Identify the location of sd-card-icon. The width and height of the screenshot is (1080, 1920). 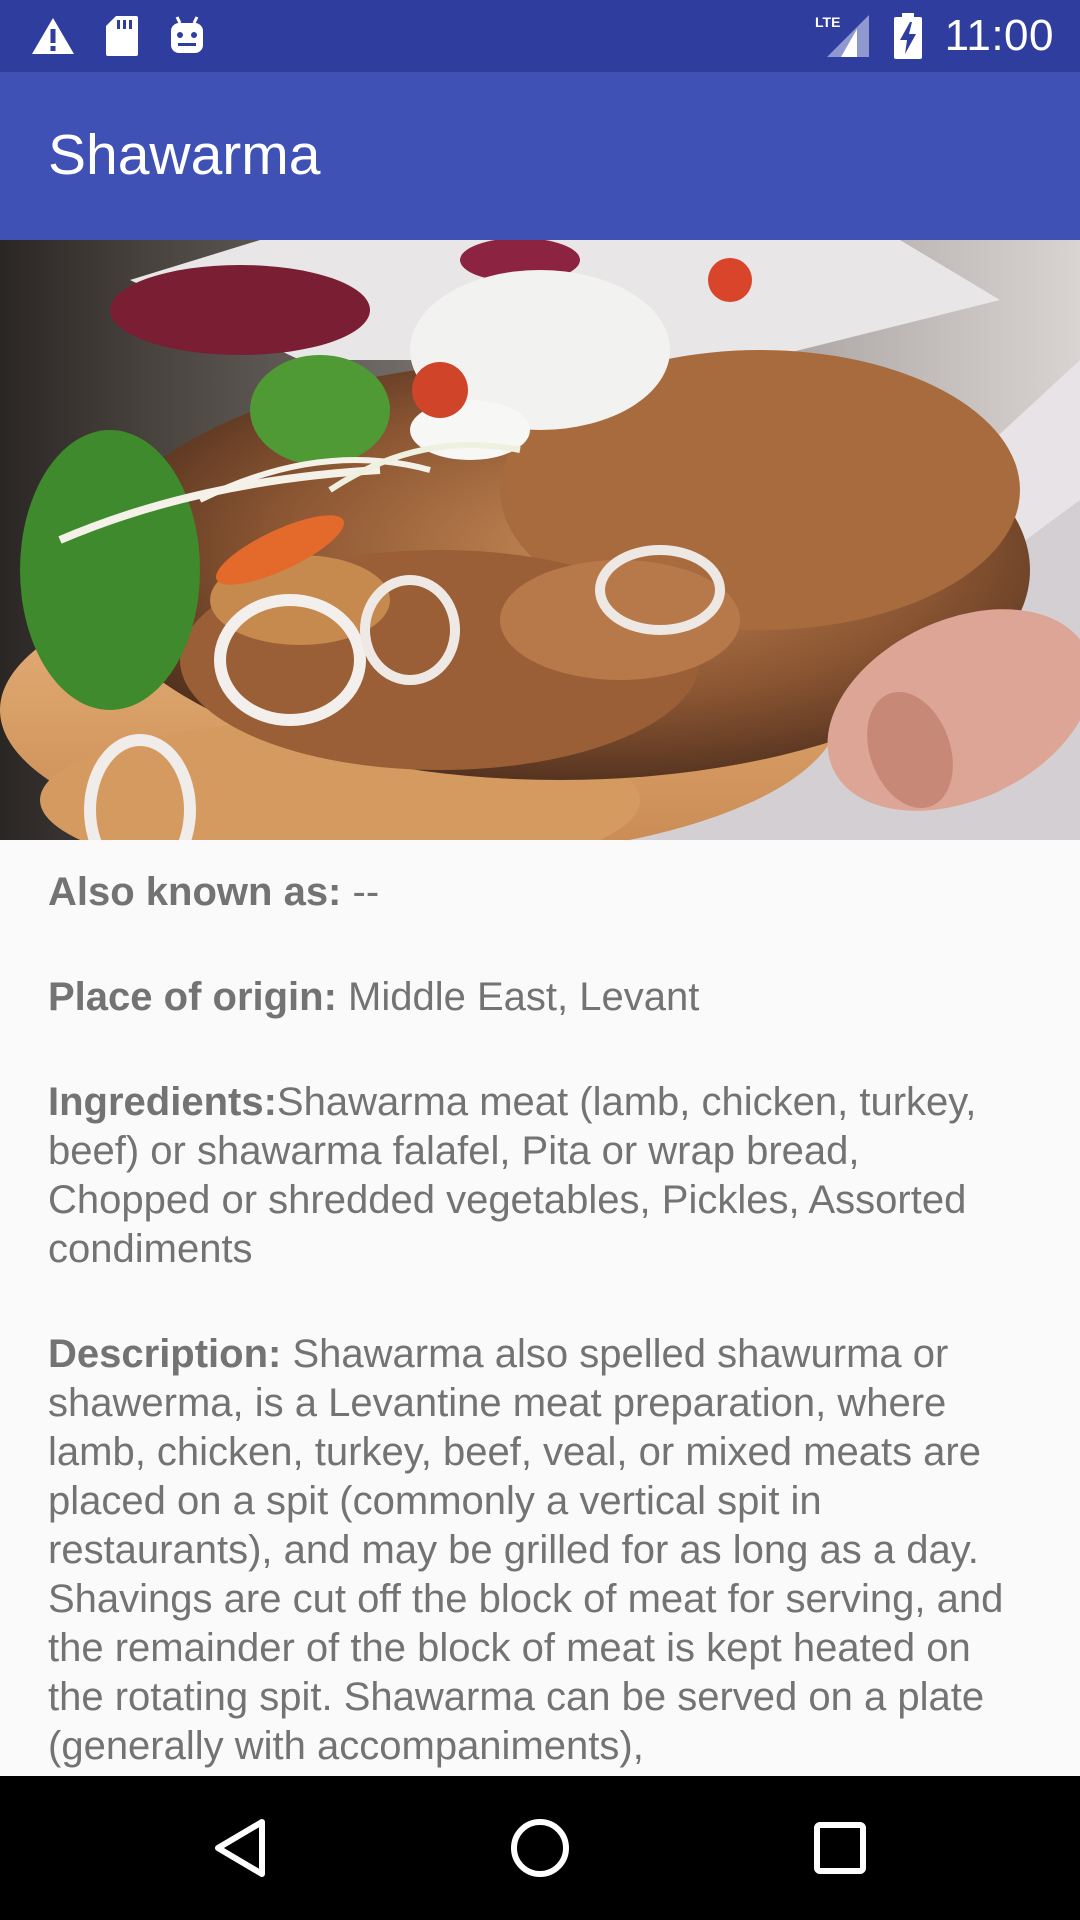
(122, 36).